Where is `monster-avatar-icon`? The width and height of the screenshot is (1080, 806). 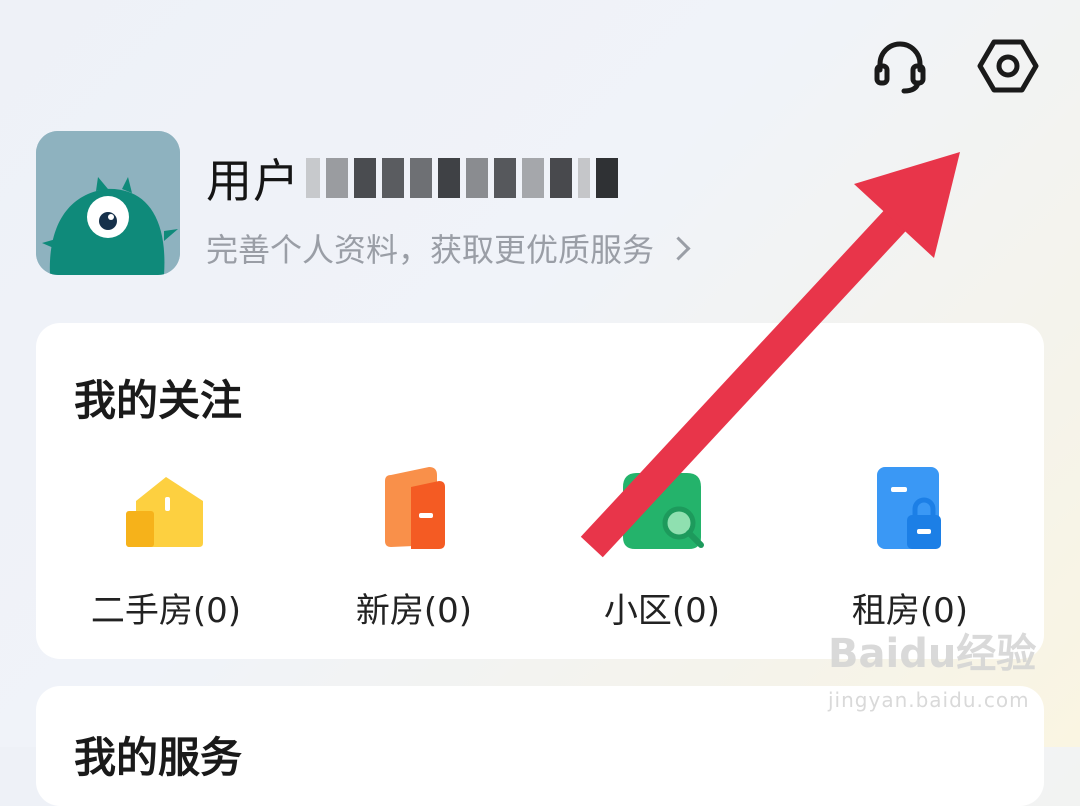 monster-avatar-icon is located at coordinates (108, 203).